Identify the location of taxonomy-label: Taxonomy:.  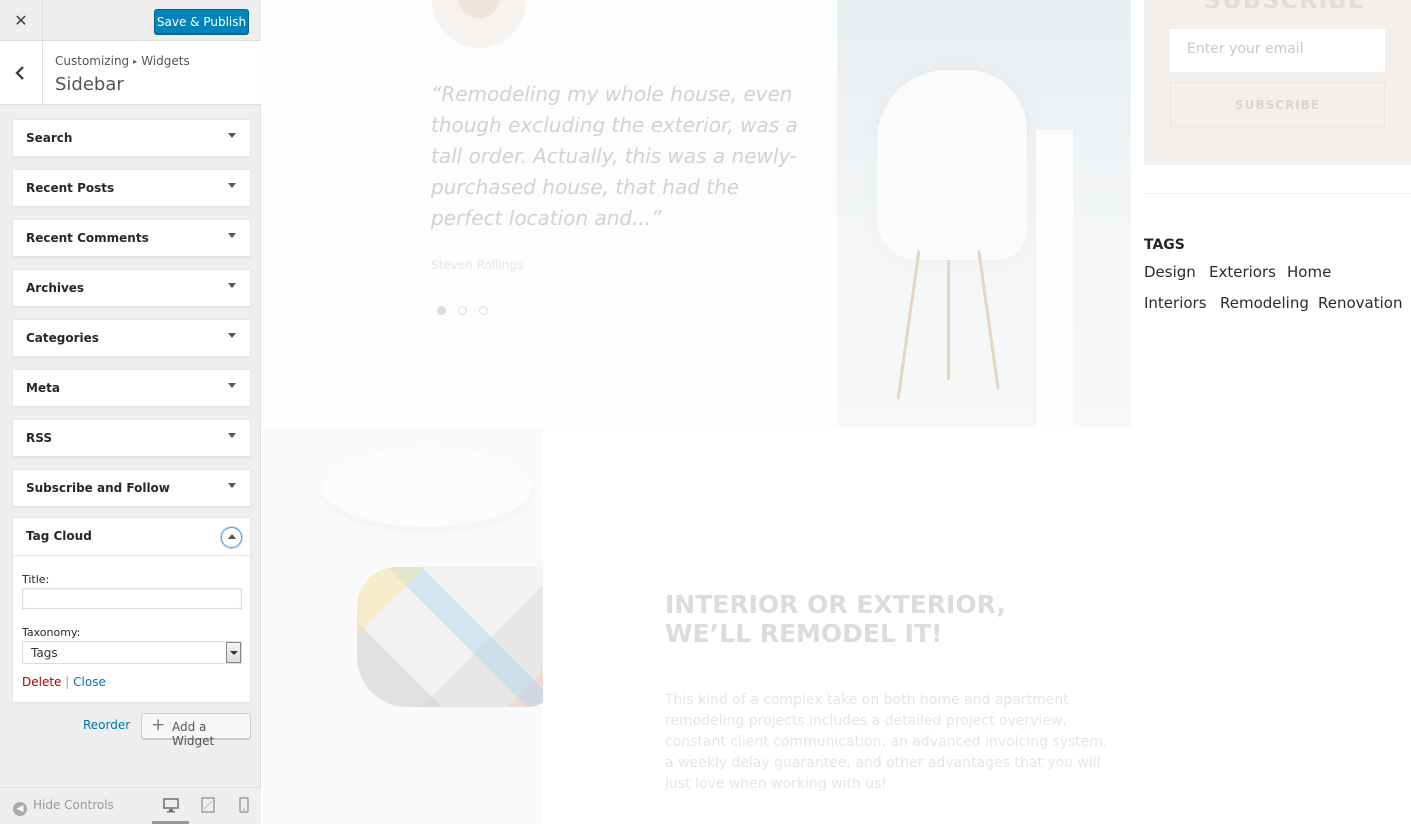
(51, 632).